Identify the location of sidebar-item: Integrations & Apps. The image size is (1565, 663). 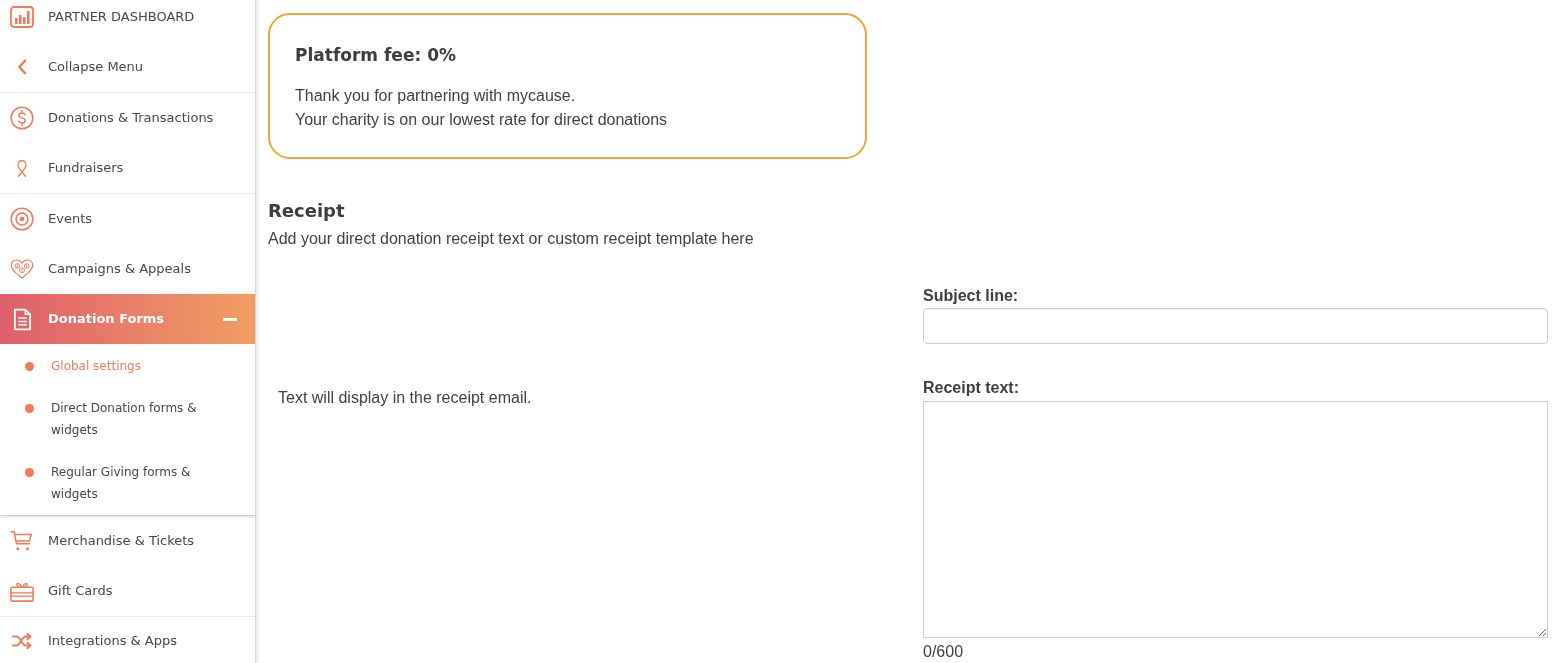
(127, 640).